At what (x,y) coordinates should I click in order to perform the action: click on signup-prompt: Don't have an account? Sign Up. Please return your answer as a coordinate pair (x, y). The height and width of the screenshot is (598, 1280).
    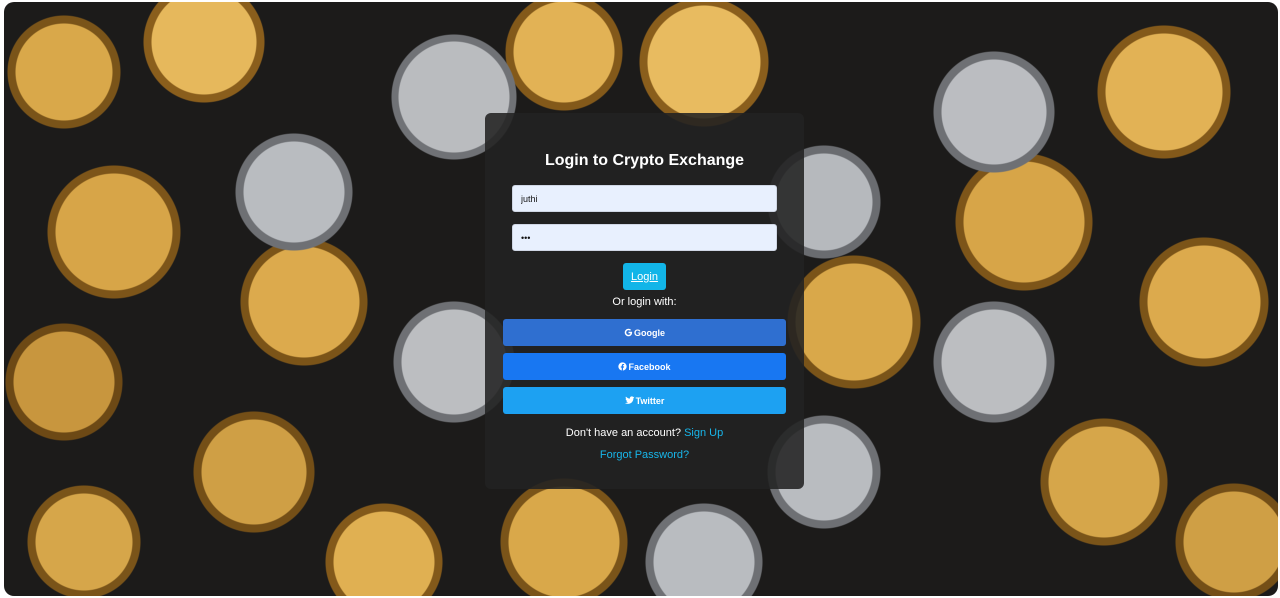
    Looking at the image, I should click on (644, 433).